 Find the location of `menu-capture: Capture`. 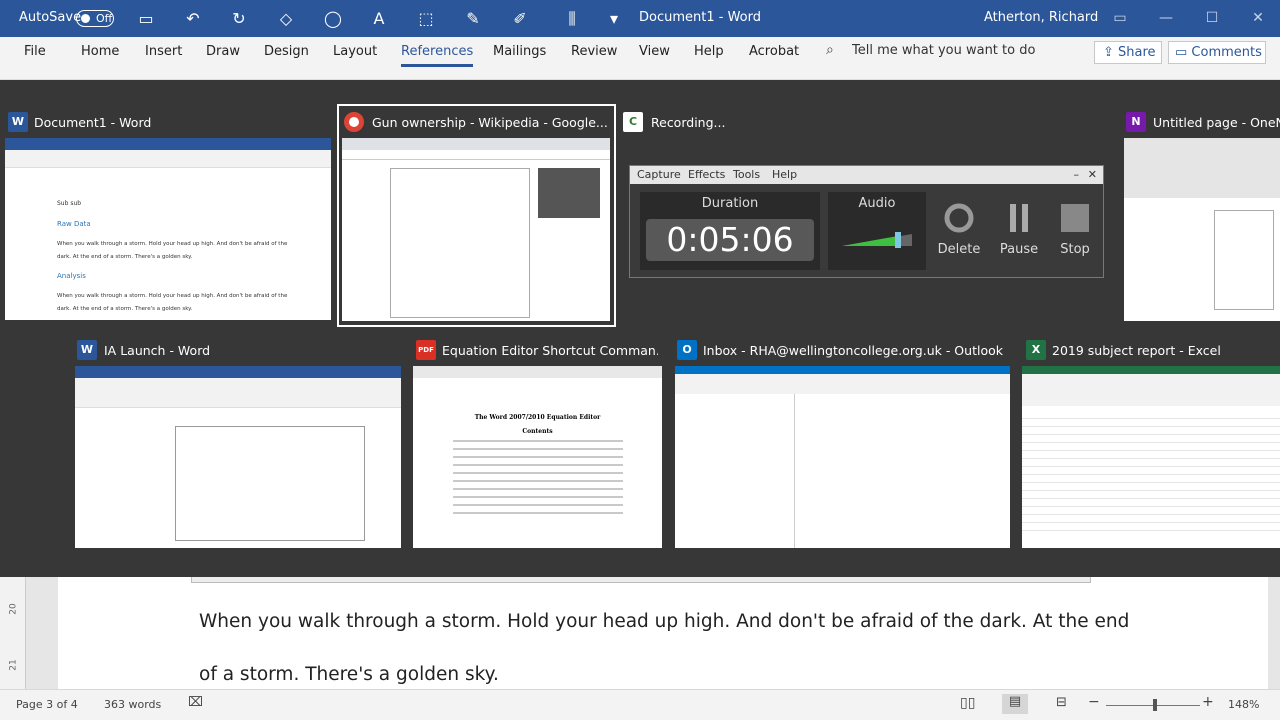

menu-capture: Capture is located at coordinates (659, 174).